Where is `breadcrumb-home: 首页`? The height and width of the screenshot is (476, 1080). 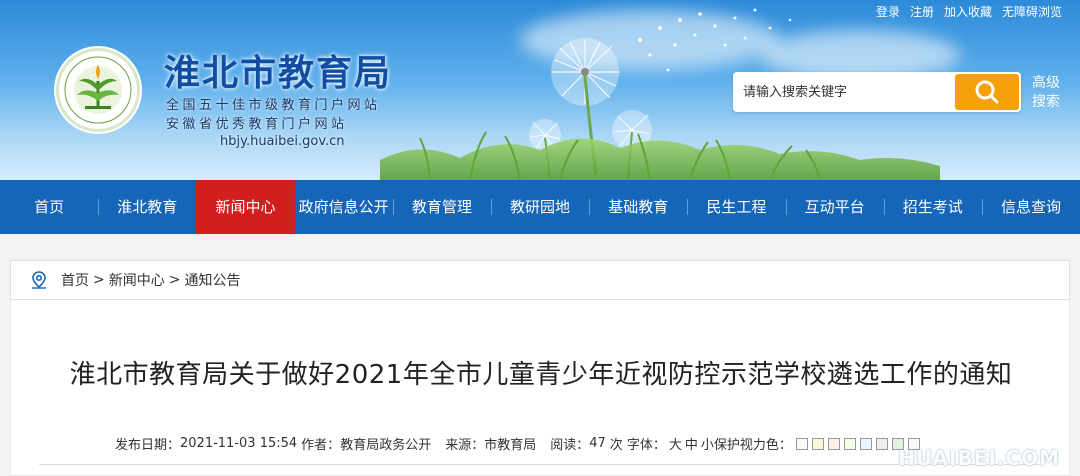
breadcrumb-home: 首页 is located at coordinates (75, 280).